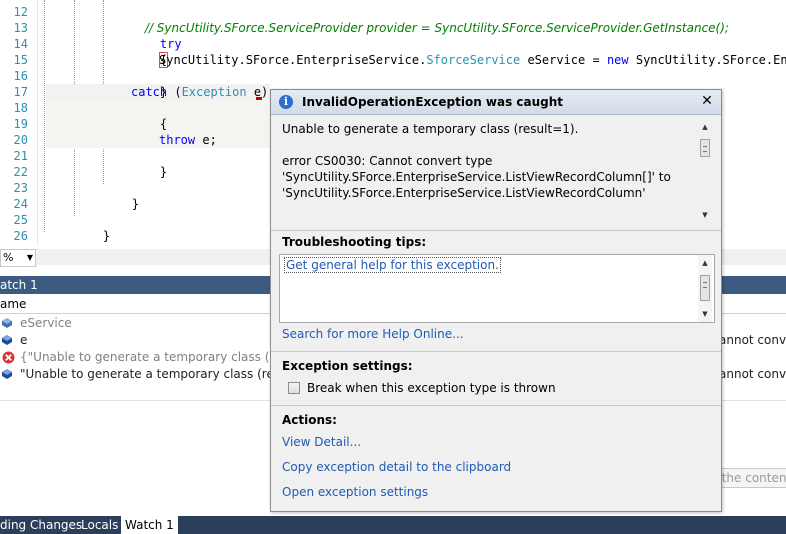  What do you see at coordinates (99, 525) in the screenshot?
I see `tab-locals: Locals` at bounding box center [99, 525].